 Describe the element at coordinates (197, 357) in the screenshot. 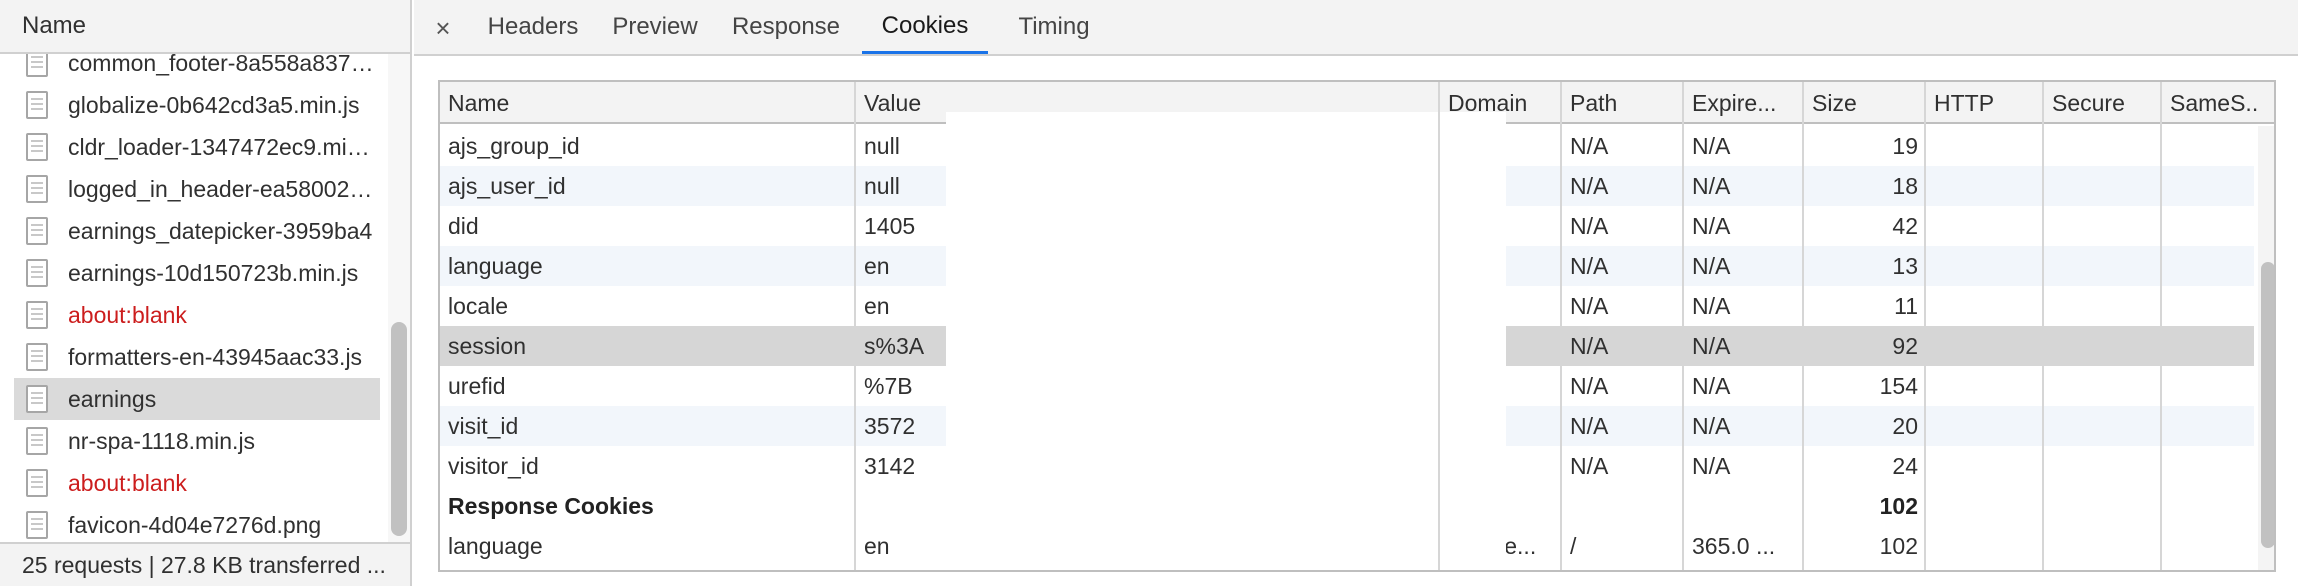

I see `request-item: formatters-en-43945aac33.js` at that location.